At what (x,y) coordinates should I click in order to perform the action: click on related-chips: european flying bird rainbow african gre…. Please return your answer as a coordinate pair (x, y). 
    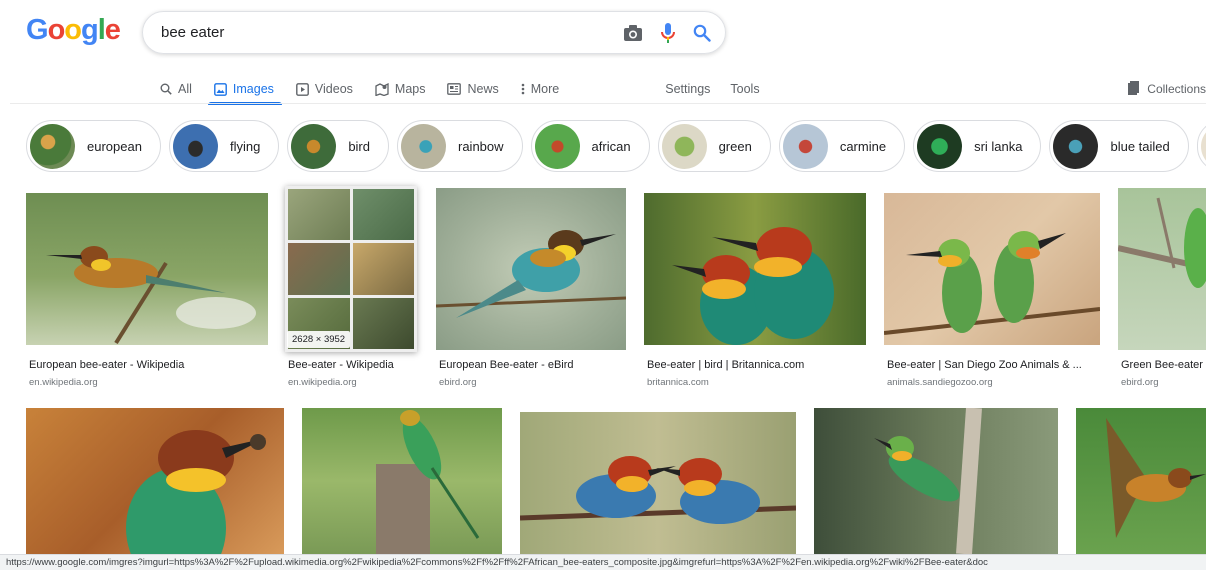
    Looking at the image, I should click on (616, 147).